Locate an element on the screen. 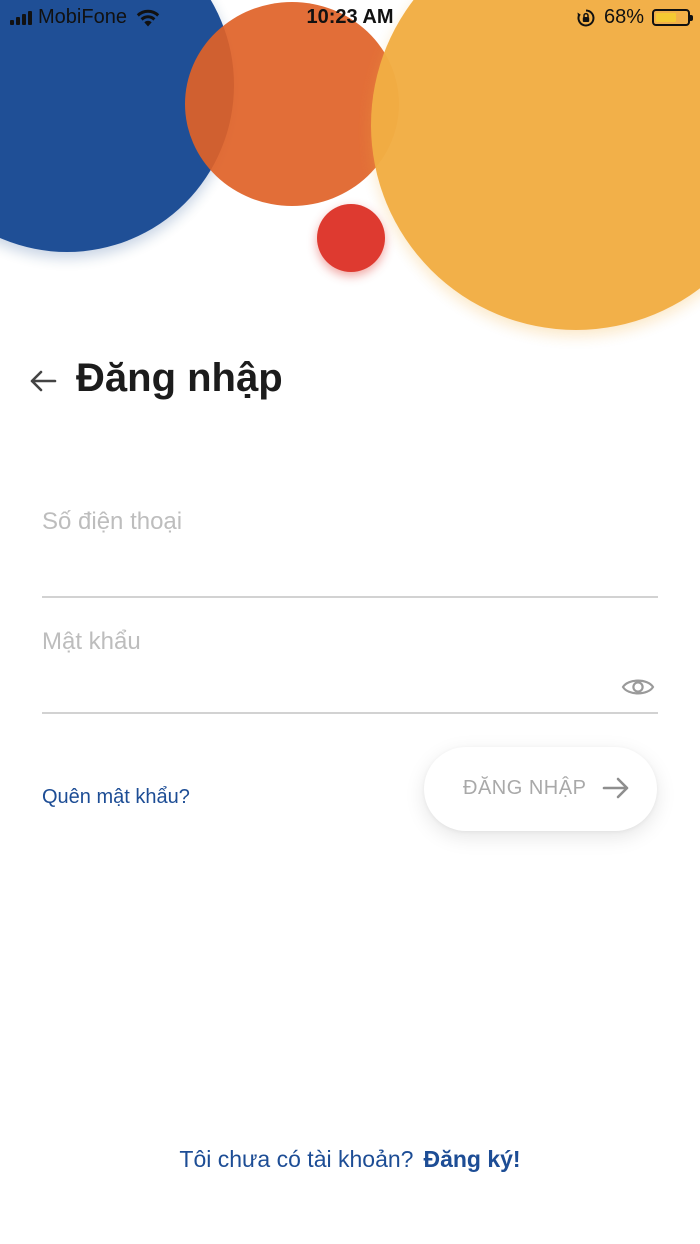 This screenshot has height=1244, width=700. status-right: 68% is located at coordinates (634, 17).